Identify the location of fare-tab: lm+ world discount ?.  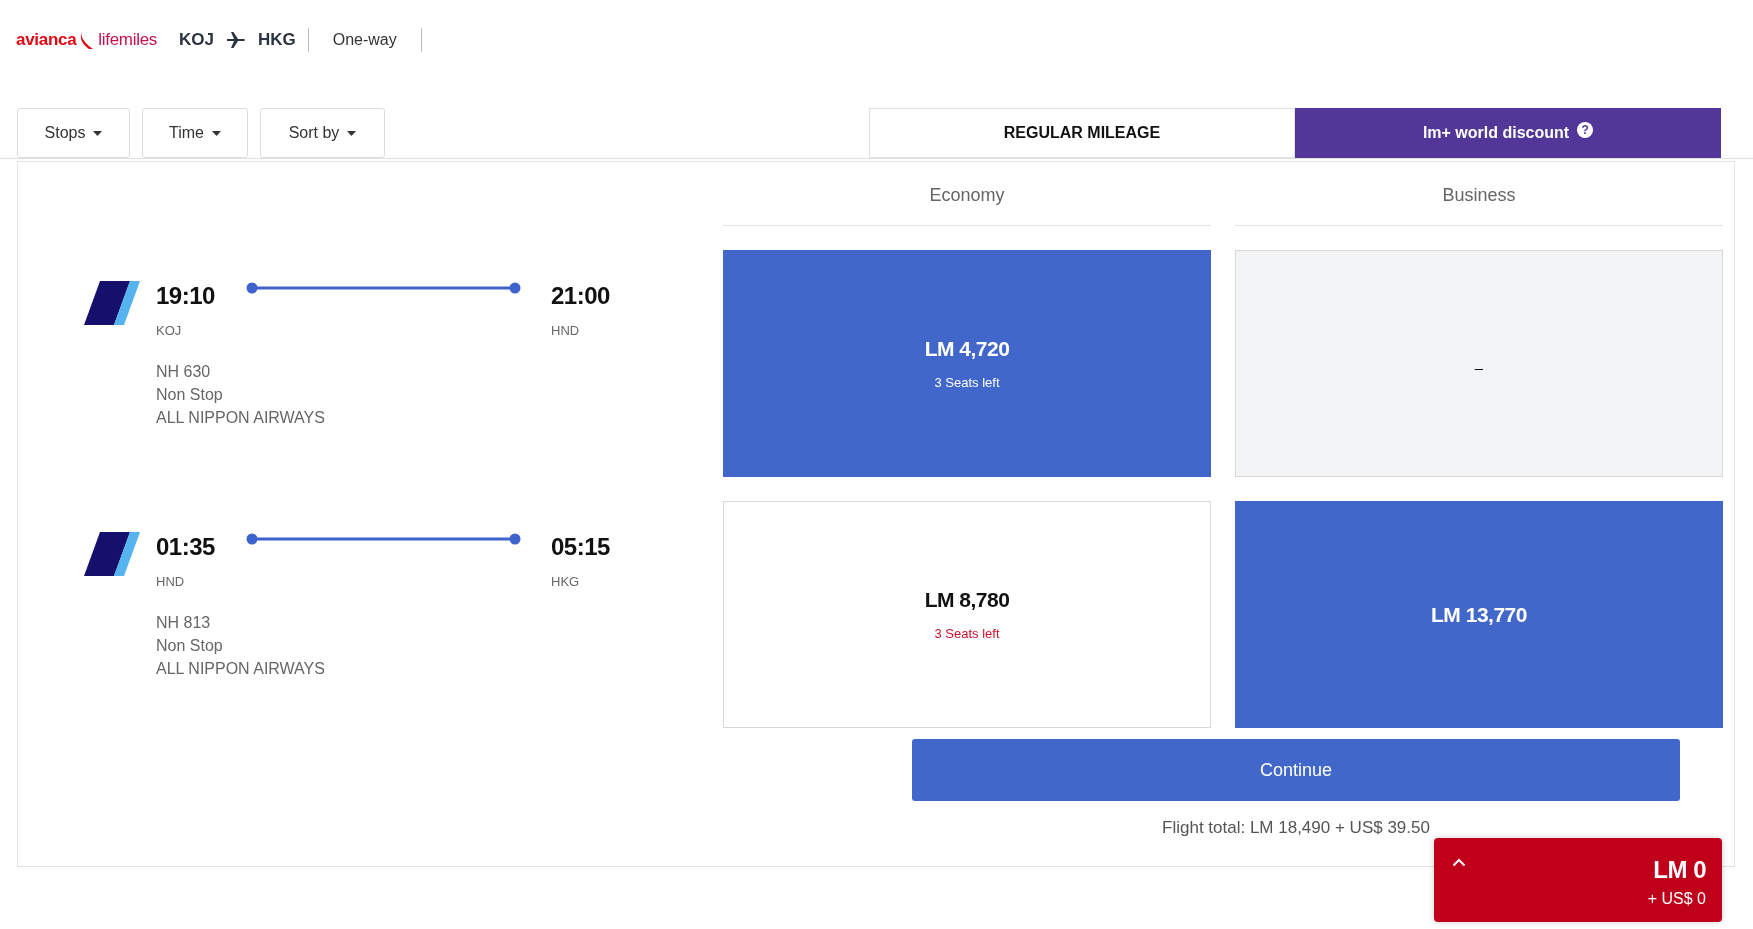
(1508, 133).